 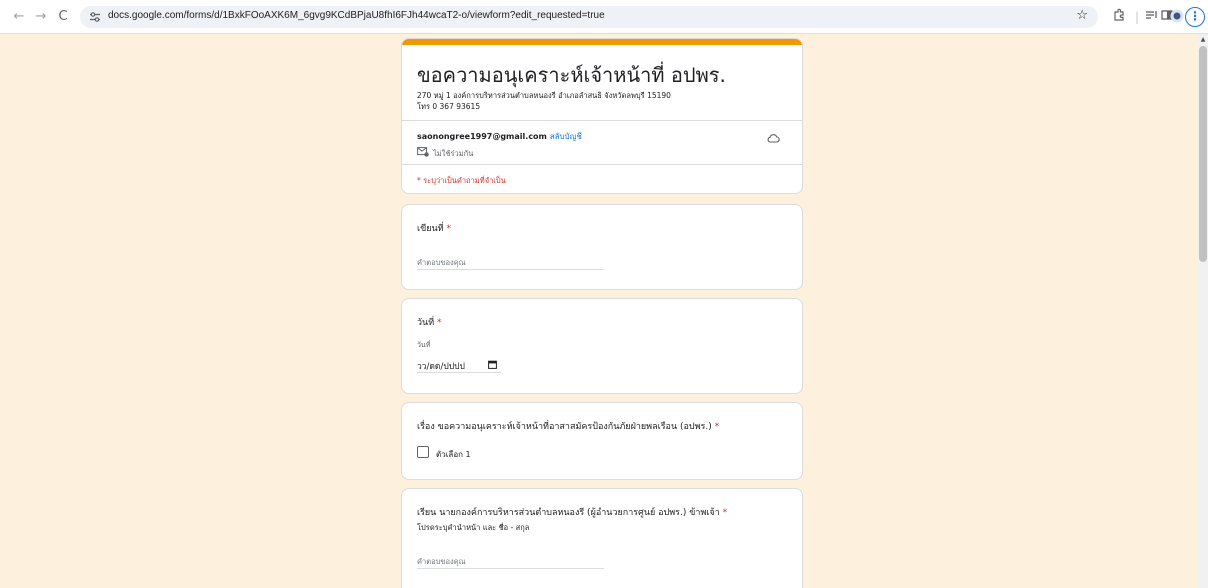 I want to click on forward-button: →, so click(x=41, y=17).